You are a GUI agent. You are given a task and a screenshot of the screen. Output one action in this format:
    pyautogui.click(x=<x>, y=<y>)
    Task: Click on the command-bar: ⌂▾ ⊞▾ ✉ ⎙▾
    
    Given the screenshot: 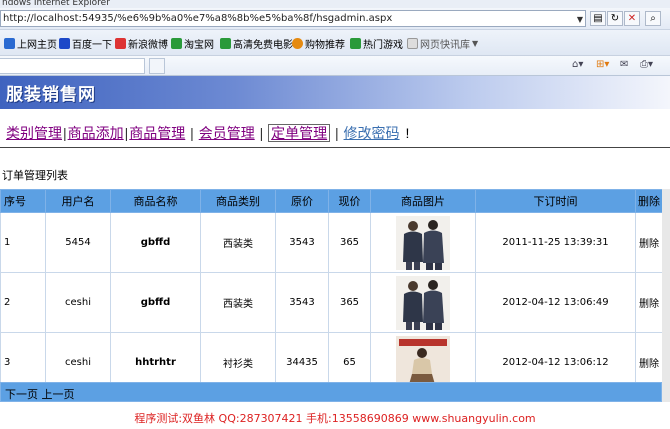 What is the action you would take?
    pyautogui.click(x=335, y=66)
    